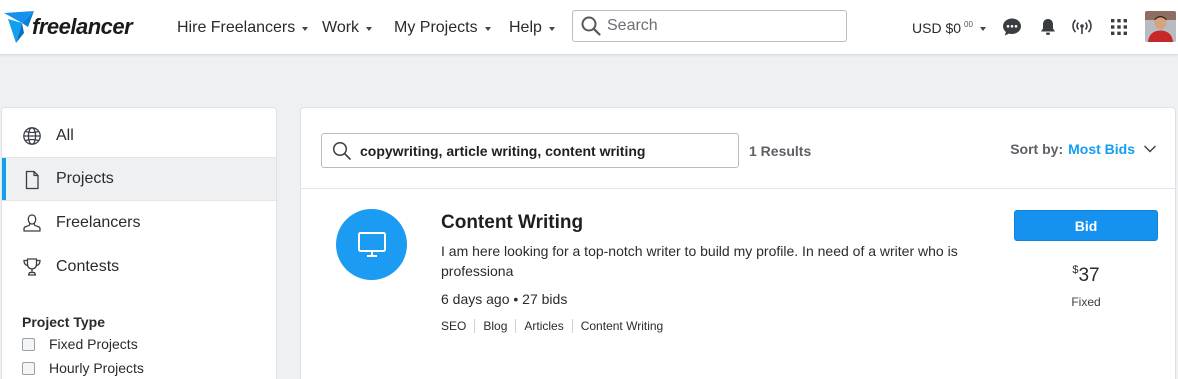 The height and width of the screenshot is (379, 1178). What do you see at coordinates (504, 299) in the screenshot?
I see `project-meta: 6 days ago • 27 bids` at bounding box center [504, 299].